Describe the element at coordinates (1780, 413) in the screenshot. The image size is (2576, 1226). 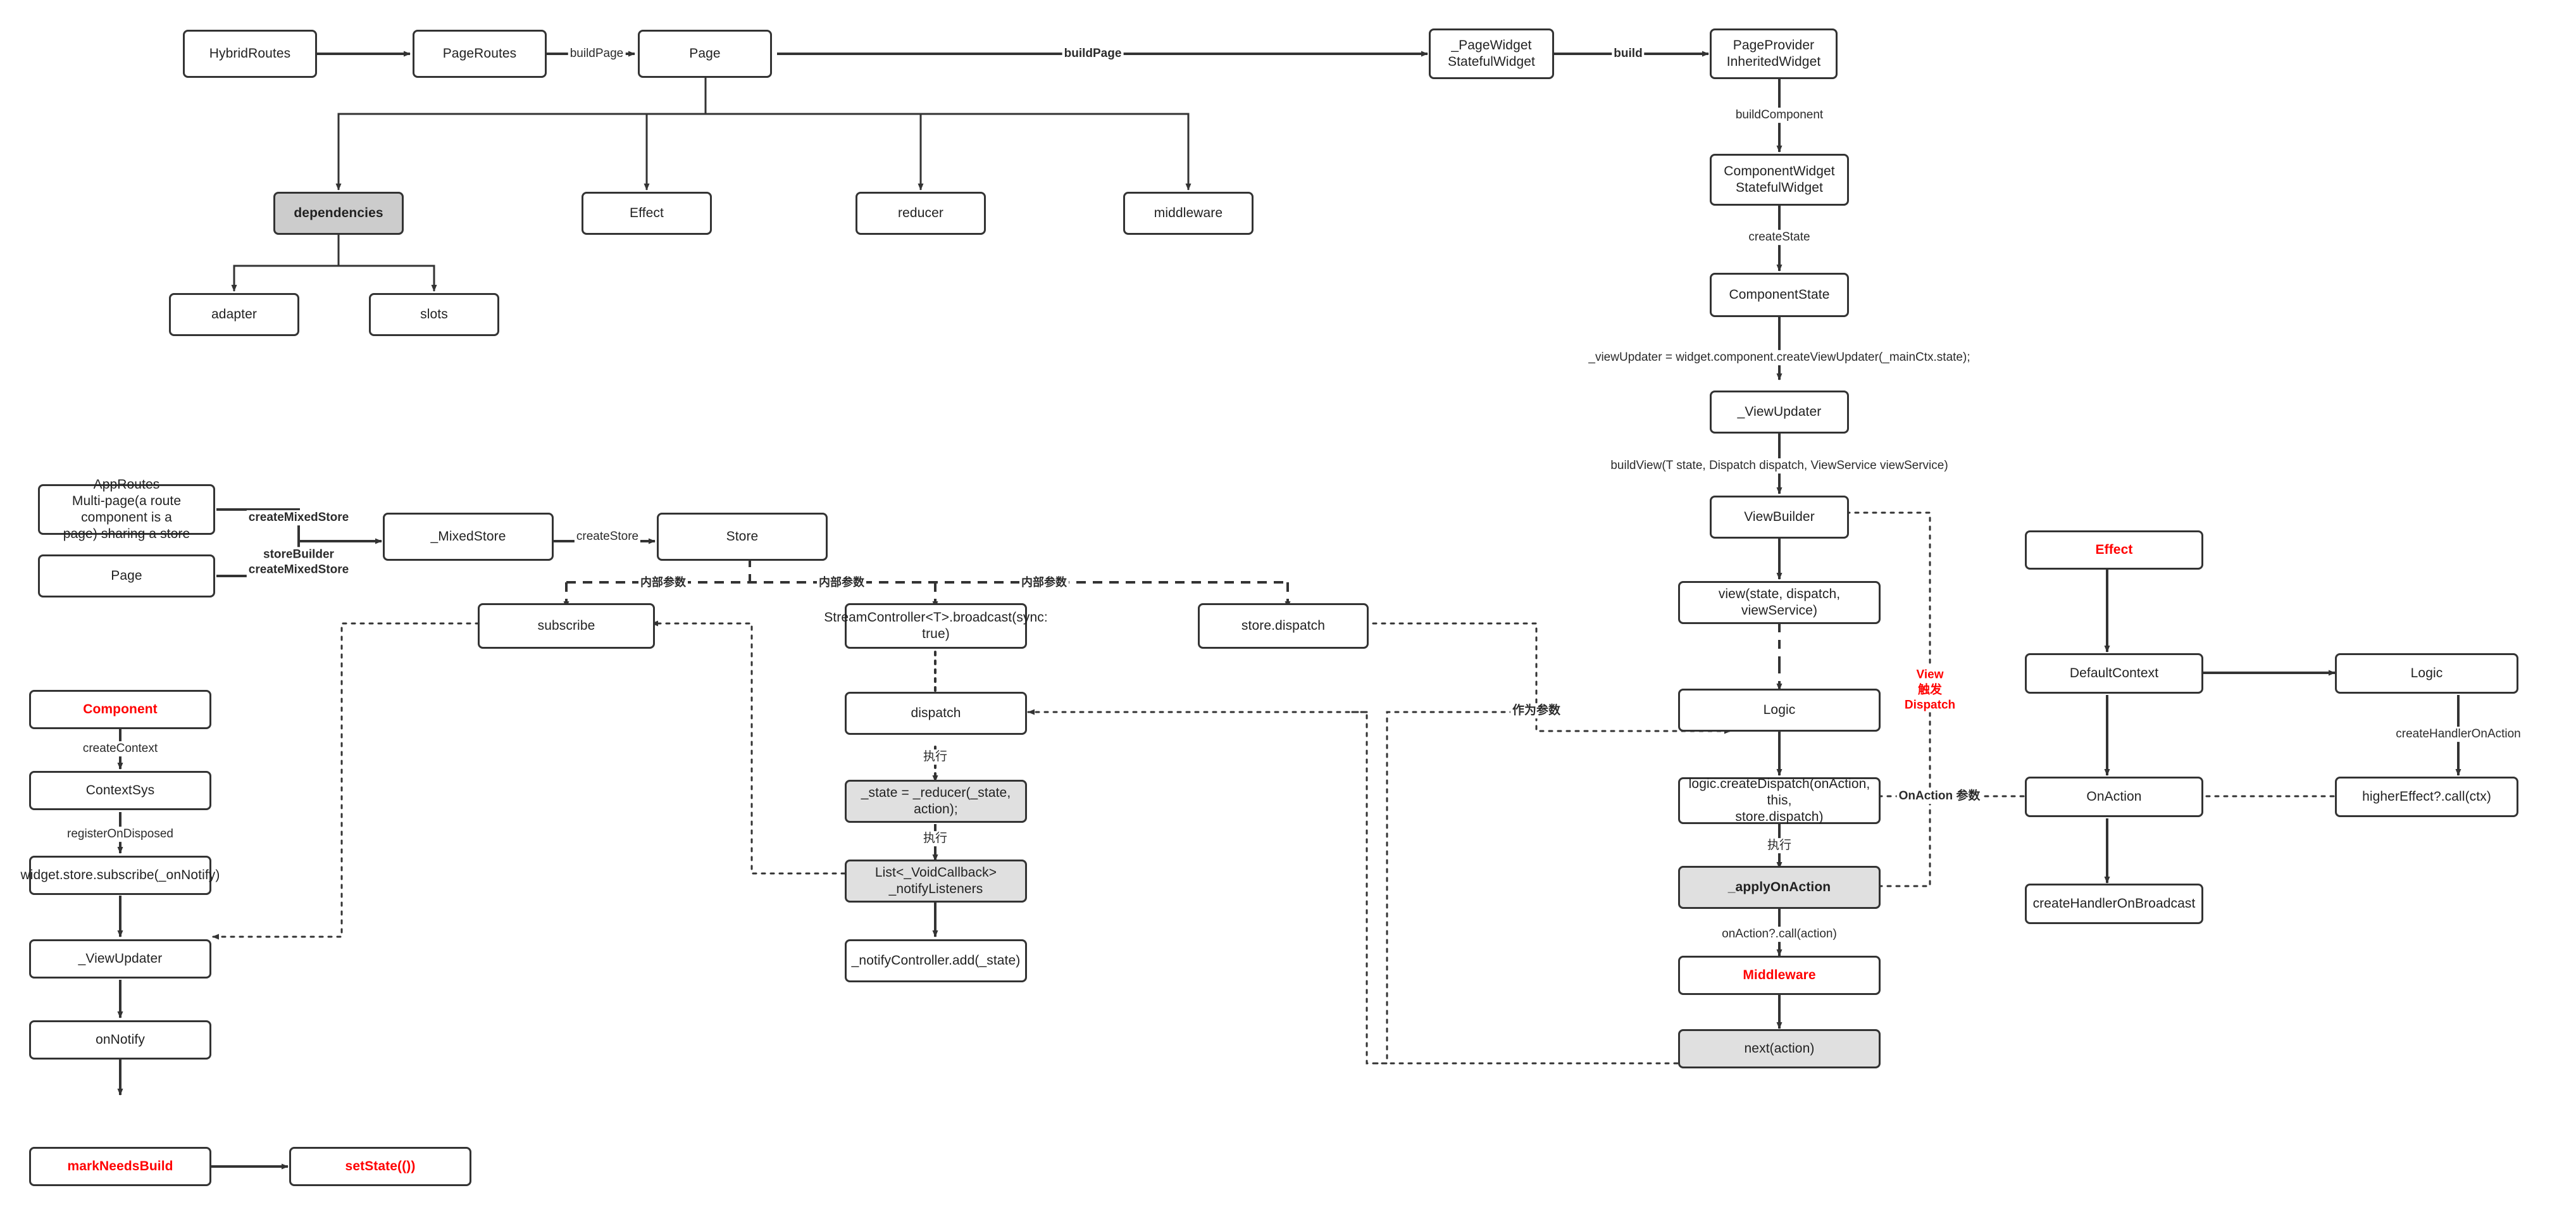
I see `node-view-updater-right: _ViewUpdater` at that location.